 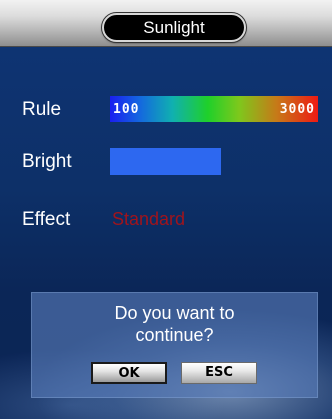 I want to click on screen-title: Sunlight, so click(x=174, y=27).